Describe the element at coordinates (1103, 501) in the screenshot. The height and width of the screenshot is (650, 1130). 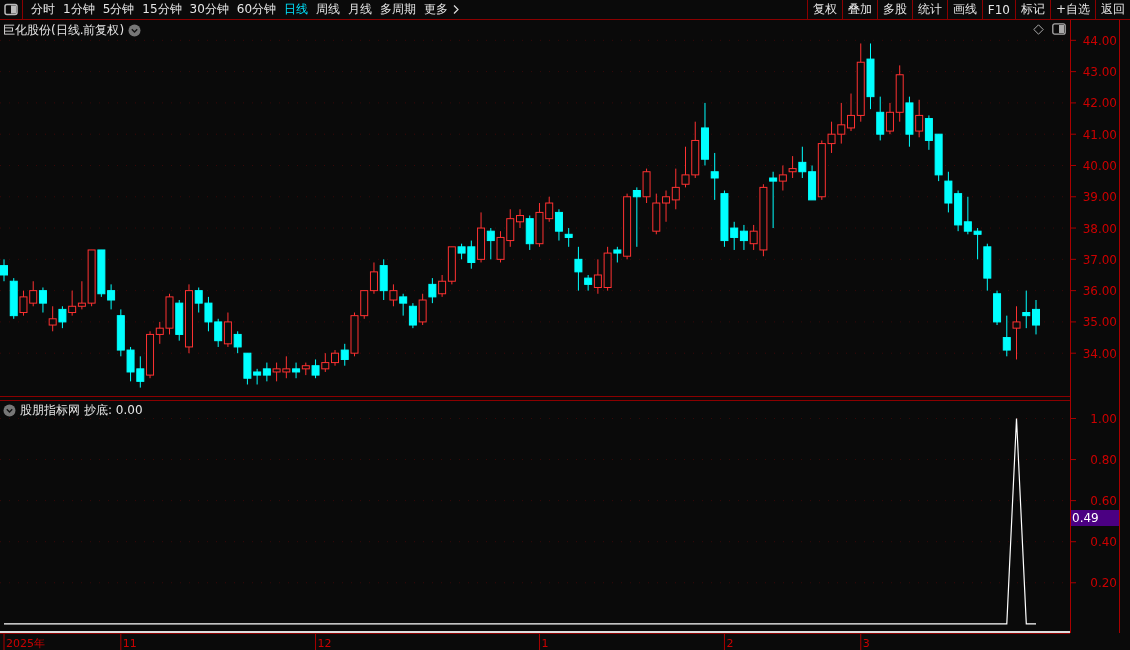
I see `indicator-axis-label: 0.60` at that location.